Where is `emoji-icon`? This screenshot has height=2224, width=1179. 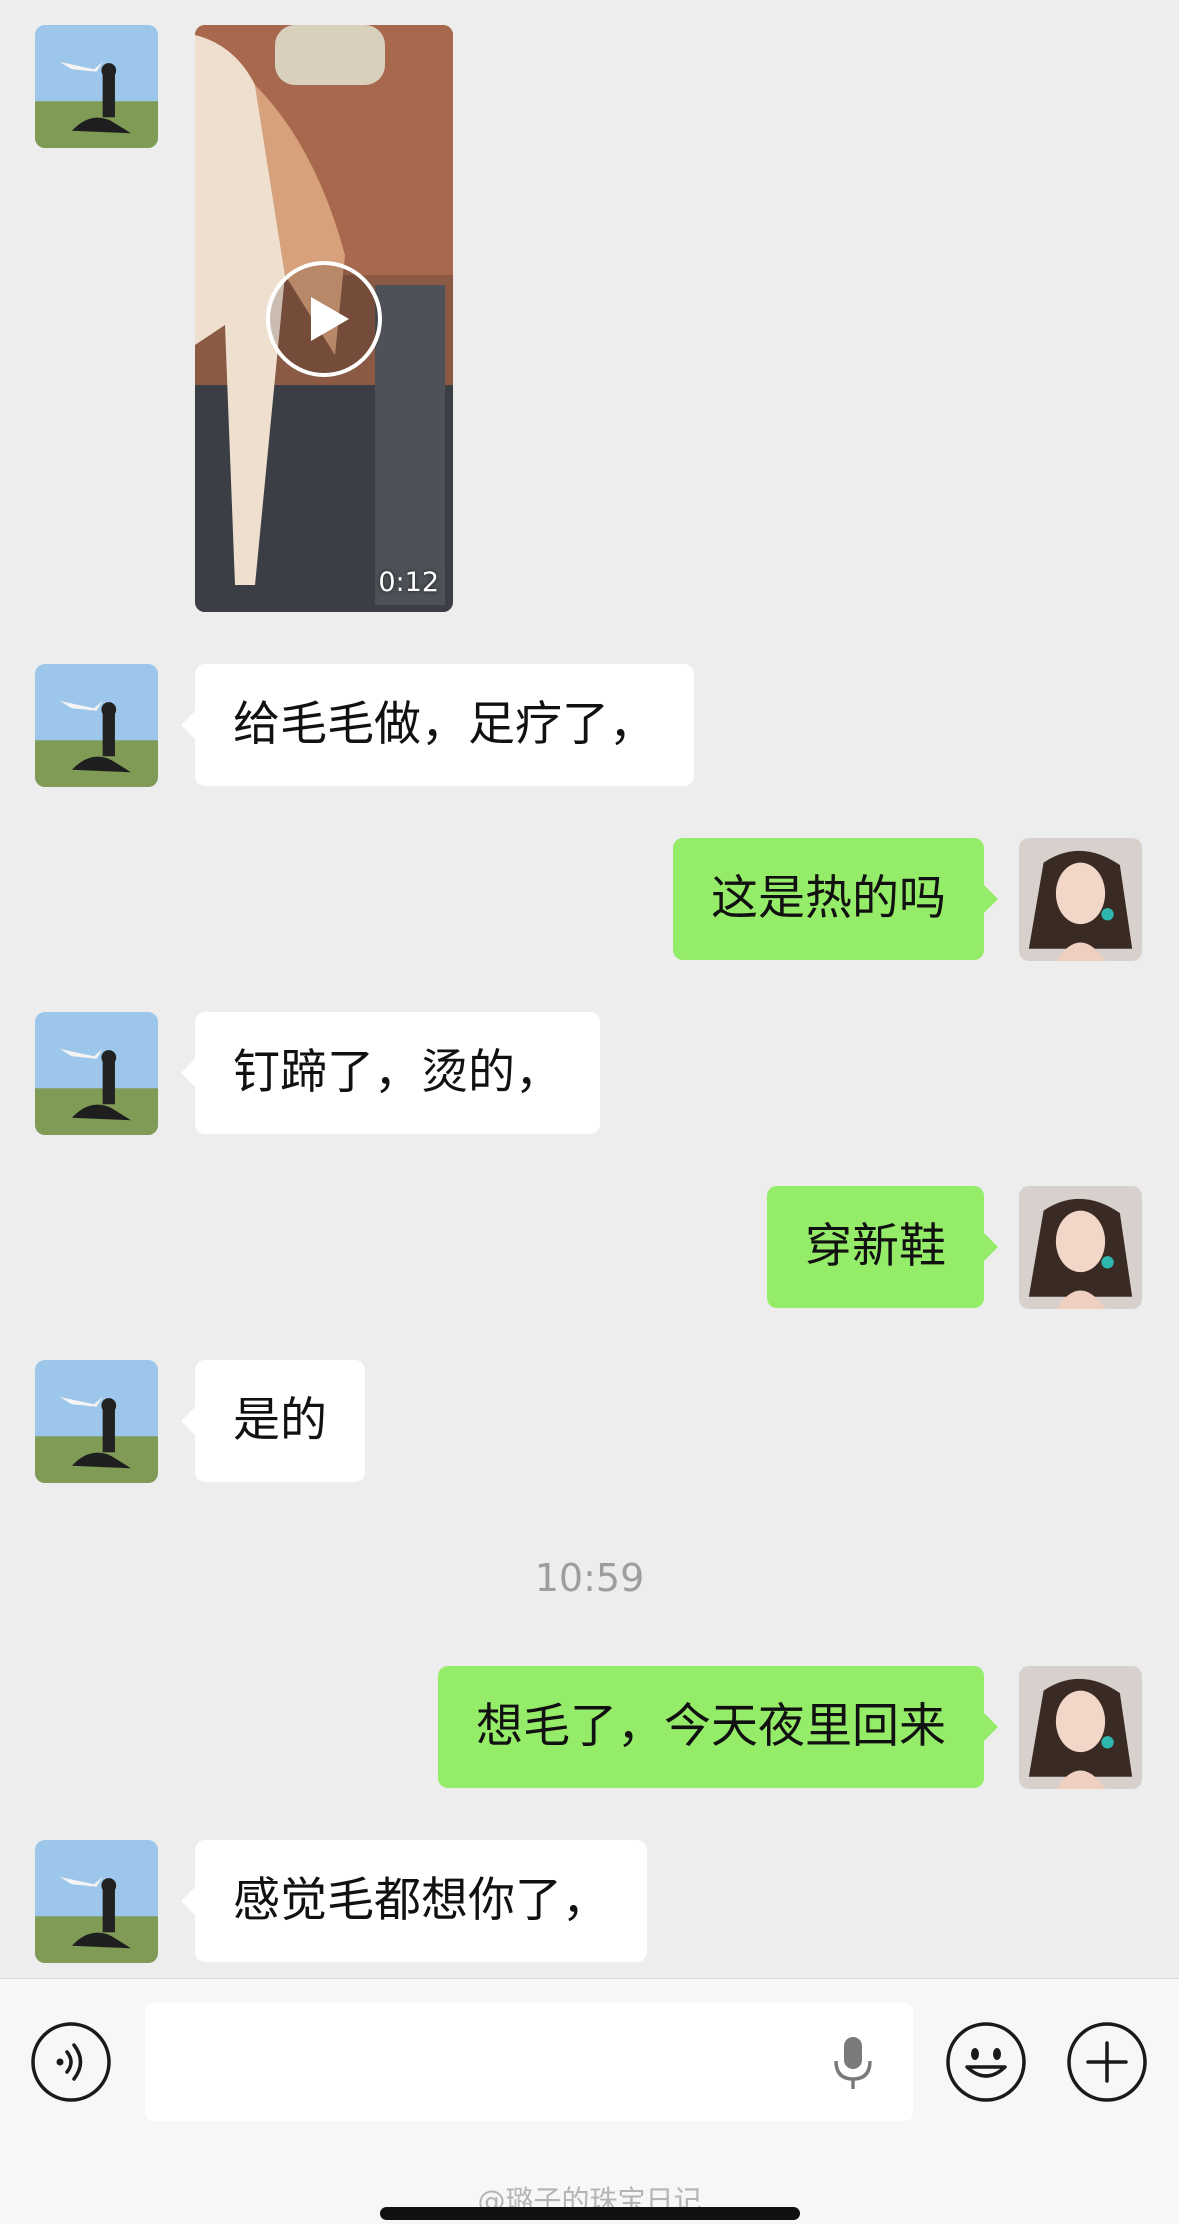 emoji-icon is located at coordinates (986, 2062).